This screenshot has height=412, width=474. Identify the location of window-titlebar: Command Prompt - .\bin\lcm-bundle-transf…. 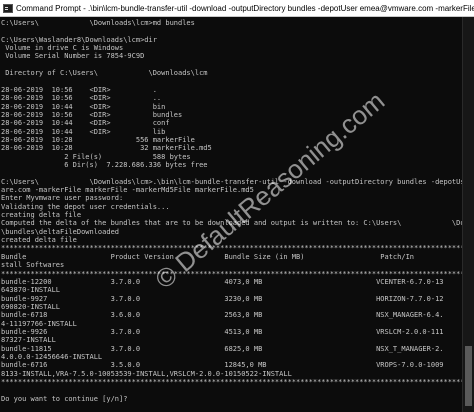
(237, 8).